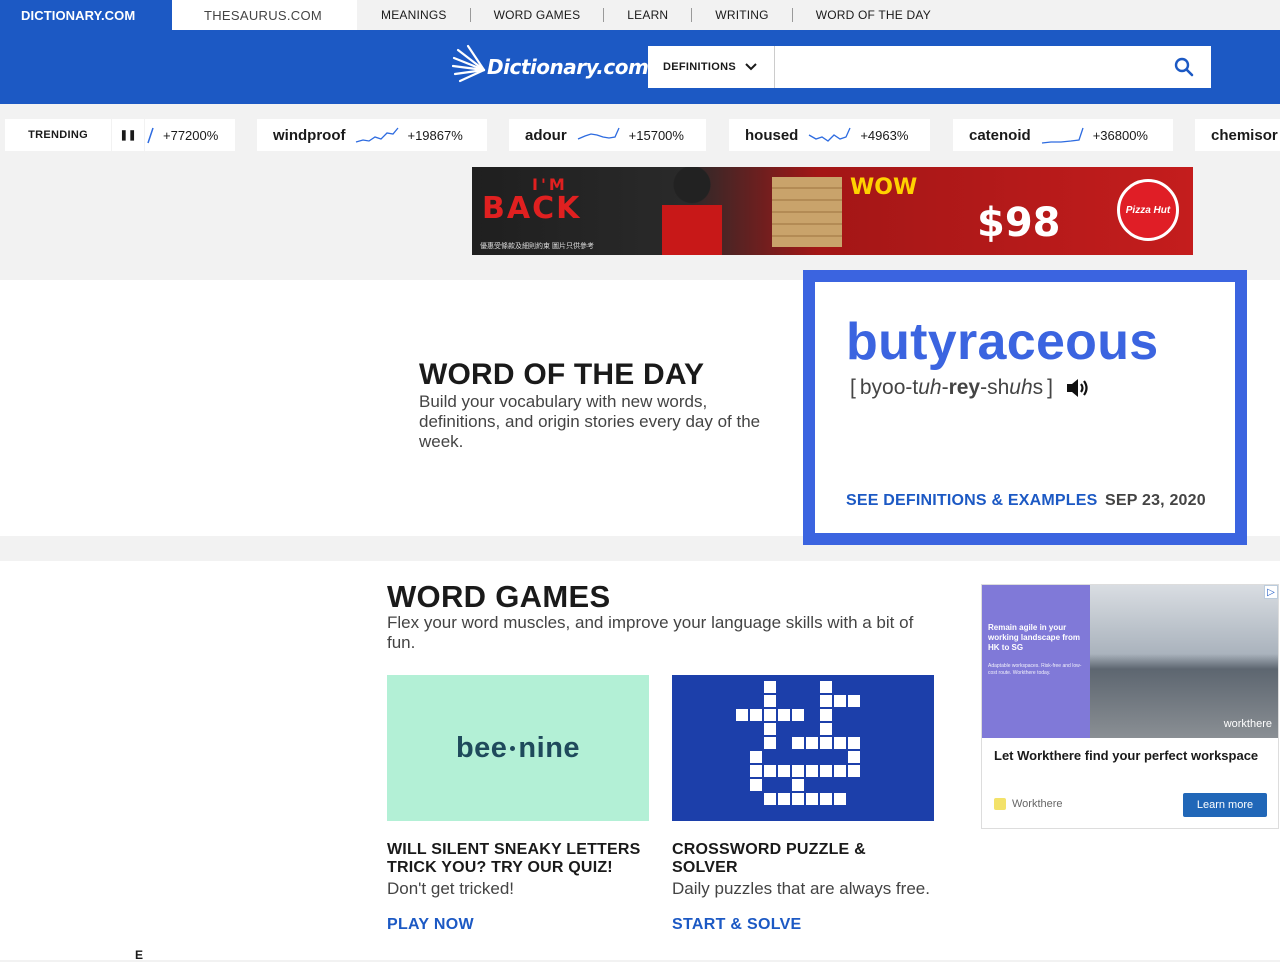  I want to click on ad-pizza-boxes-image, so click(807, 212).